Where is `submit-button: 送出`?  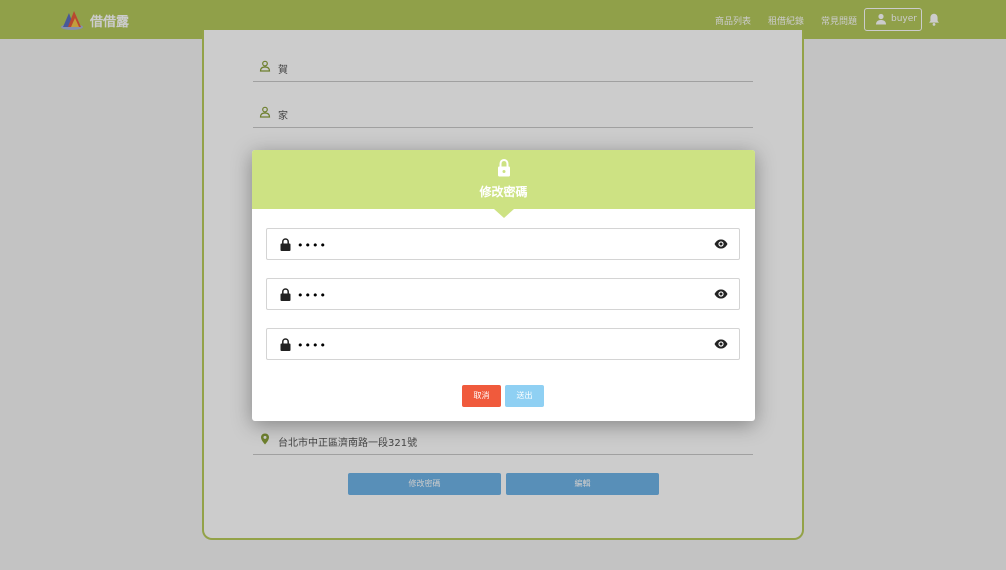 submit-button: 送出 is located at coordinates (524, 396).